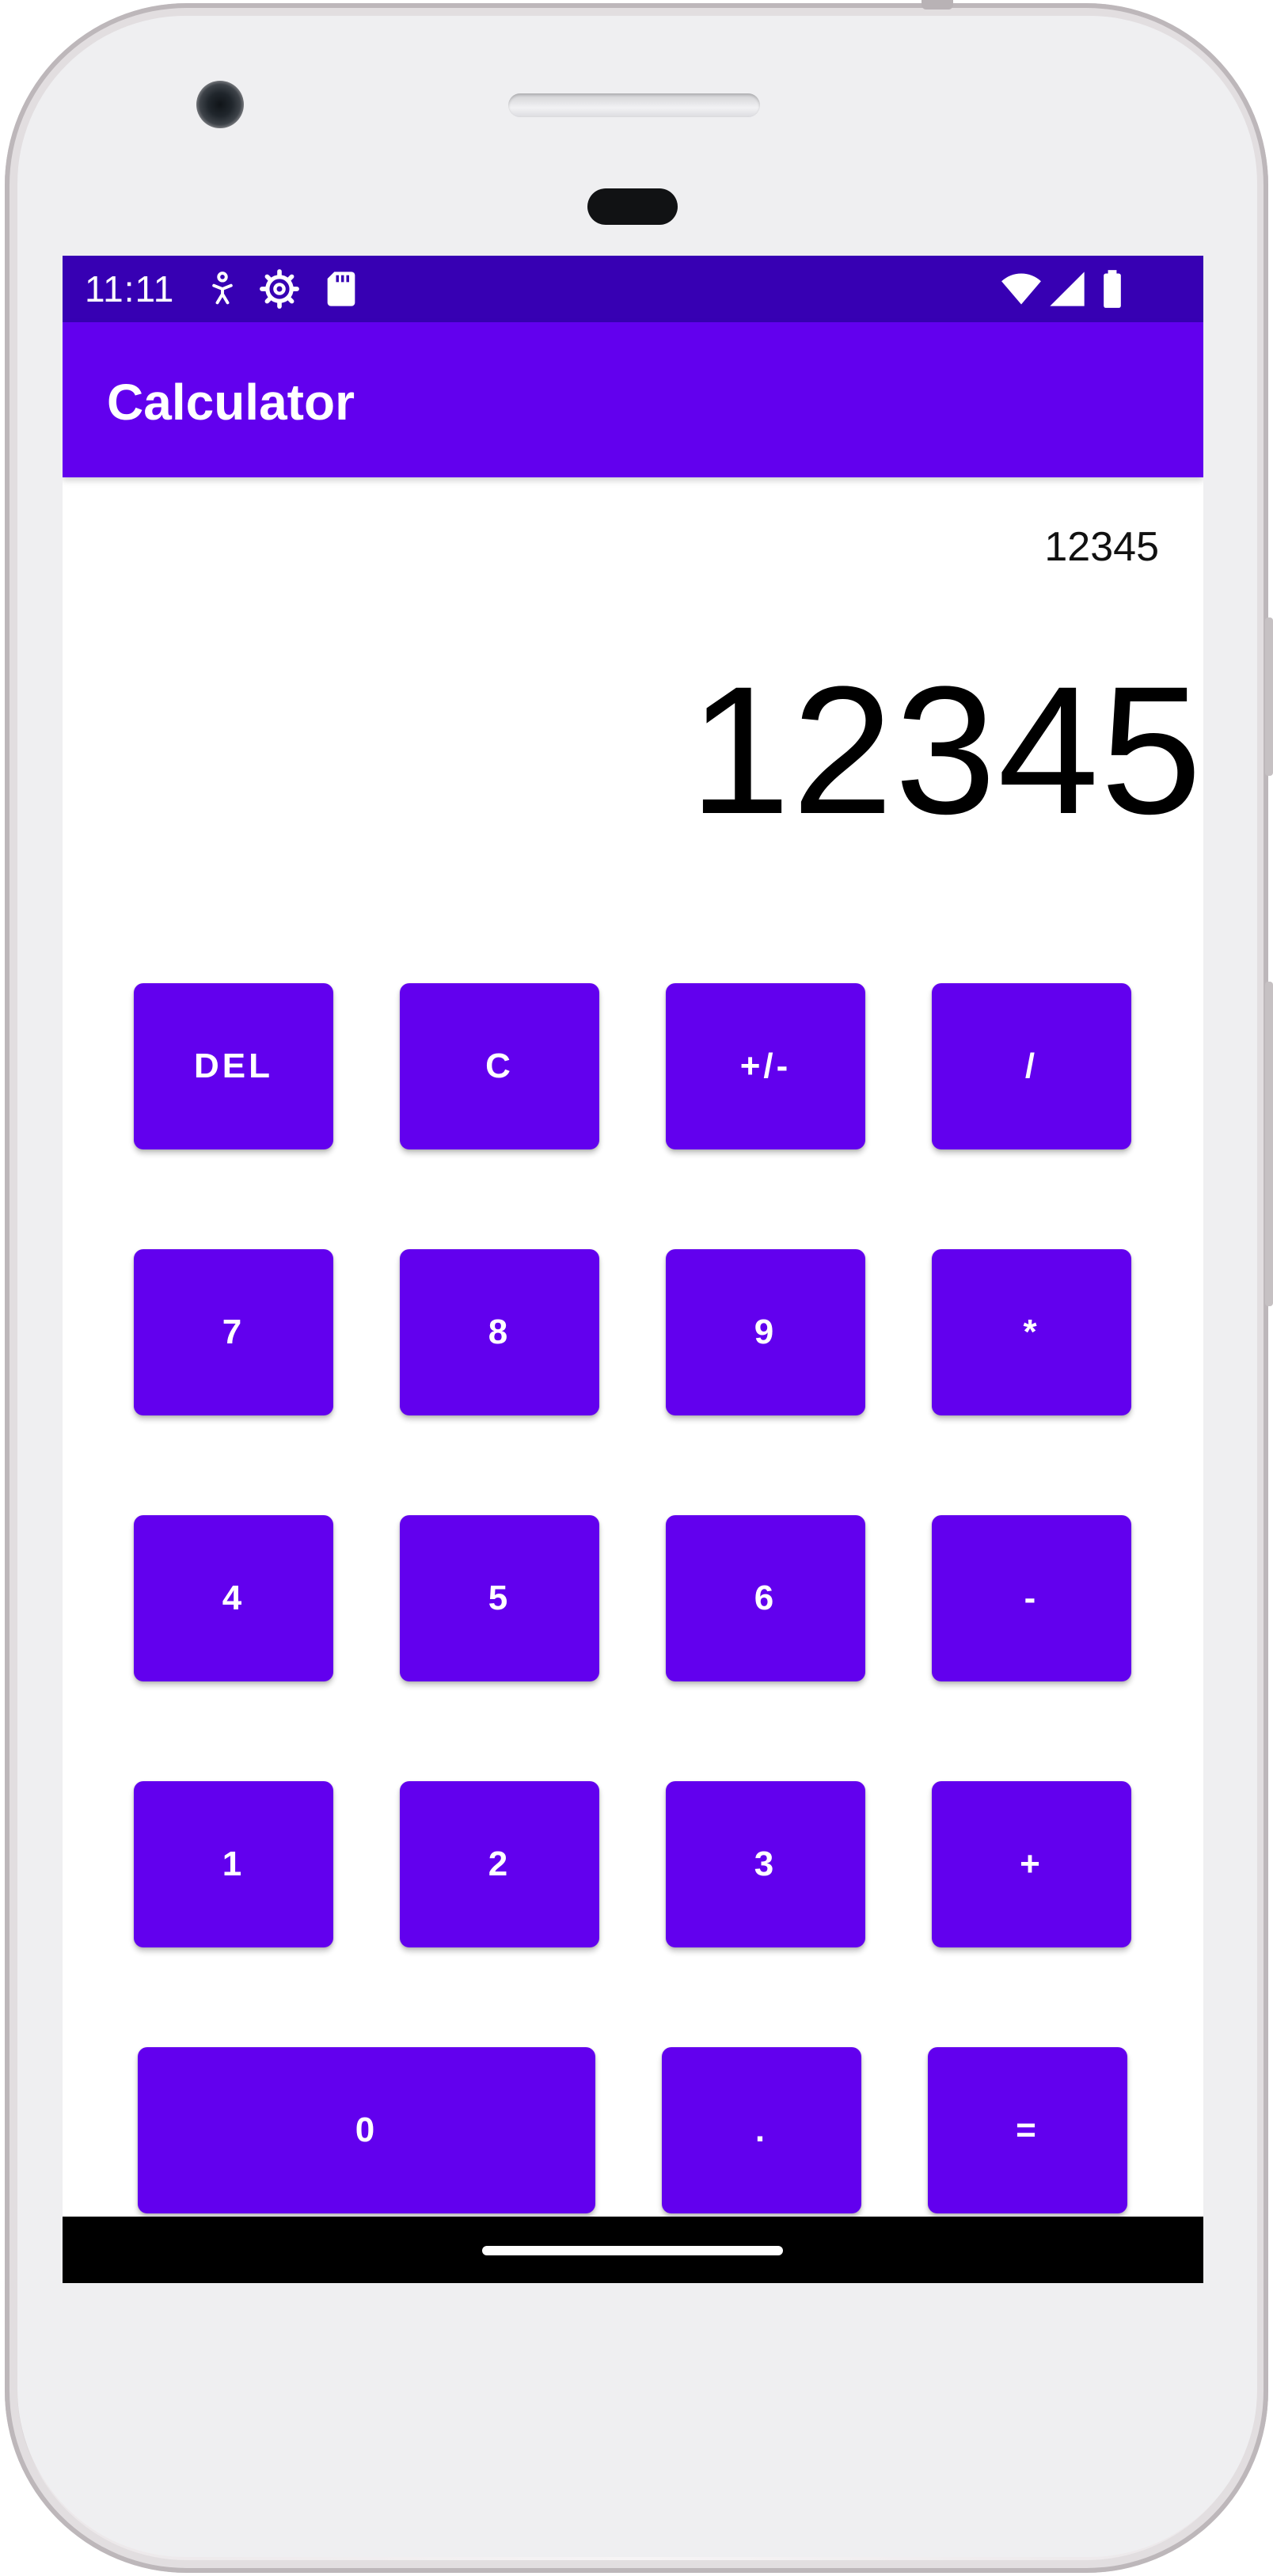 The height and width of the screenshot is (2576, 1273). Describe the element at coordinates (634, 105) in the screenshot. I see `earpiece-speaker` at that location.